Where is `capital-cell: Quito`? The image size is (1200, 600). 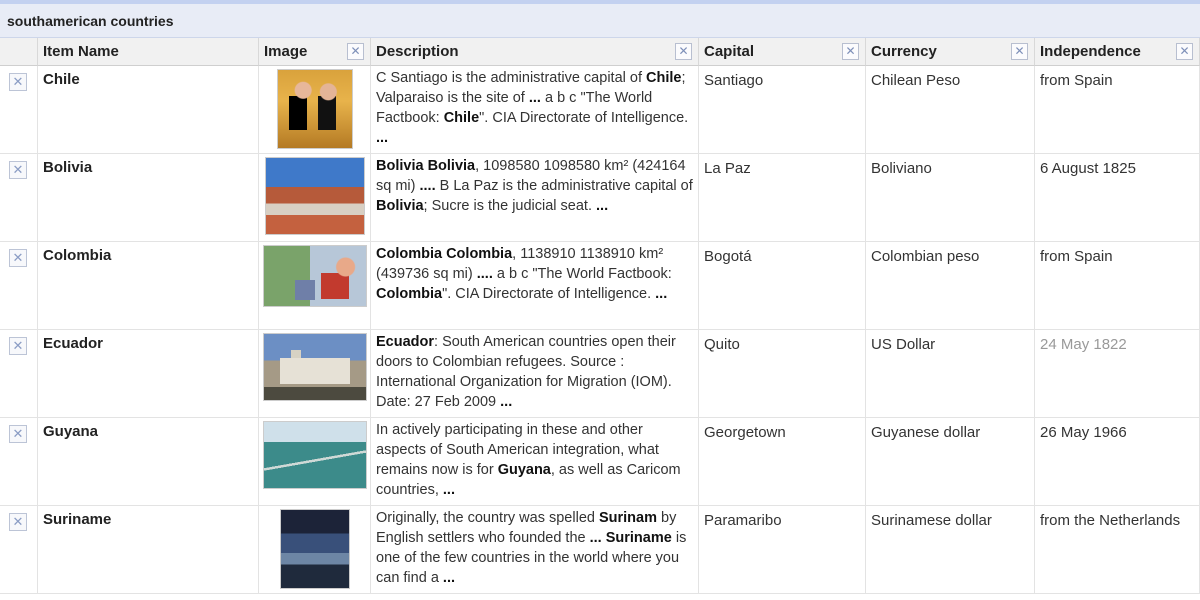 capital-cell: Quito is located at coordinates (782, 374).